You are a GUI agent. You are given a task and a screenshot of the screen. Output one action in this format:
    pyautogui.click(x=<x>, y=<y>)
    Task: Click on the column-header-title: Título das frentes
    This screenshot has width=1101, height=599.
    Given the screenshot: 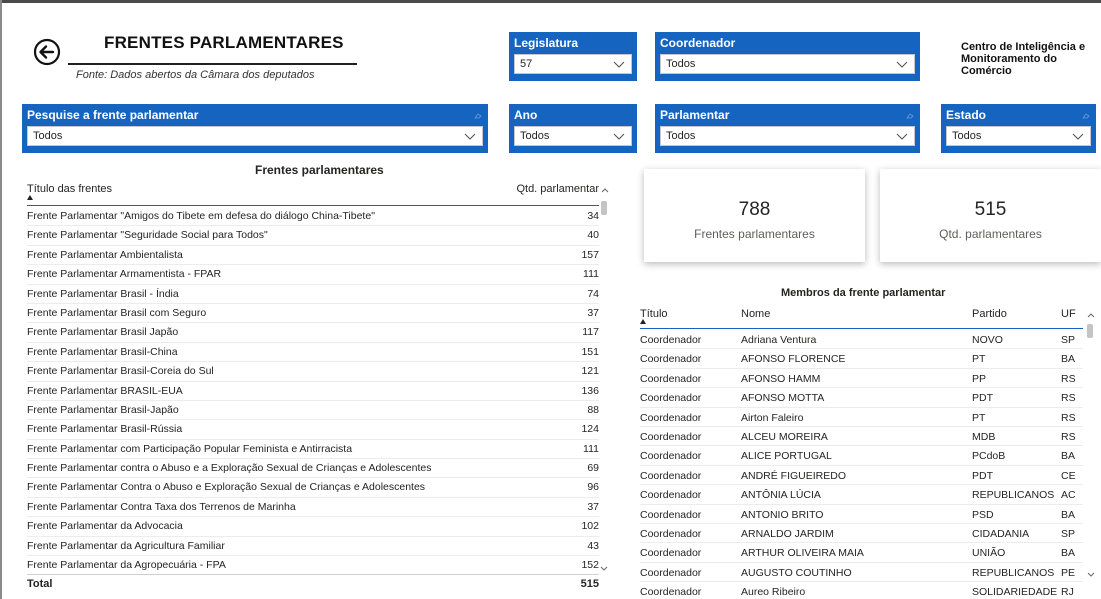 What is the action you would take?
    pyautogui.click(x=69, y=189)
    